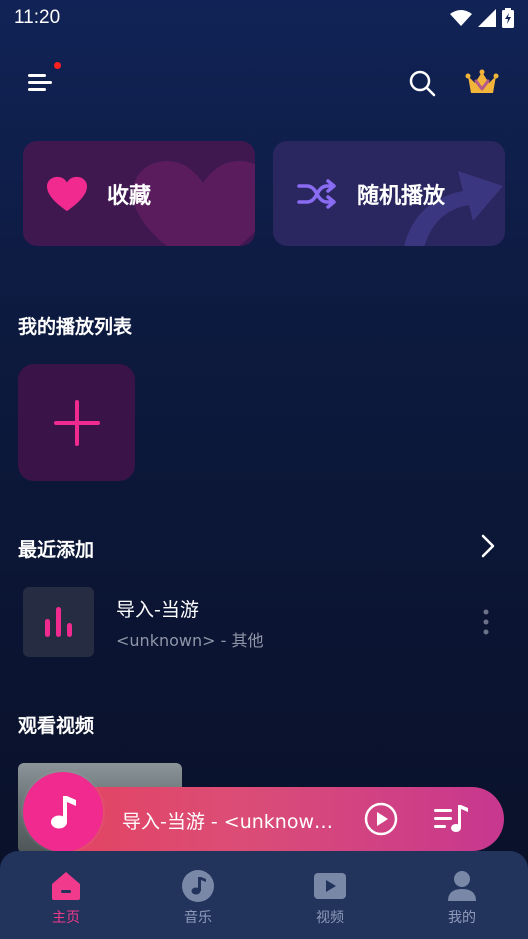 The image size is (528, 939). I want to click on status-bar: 11:20, so click(264, 18).